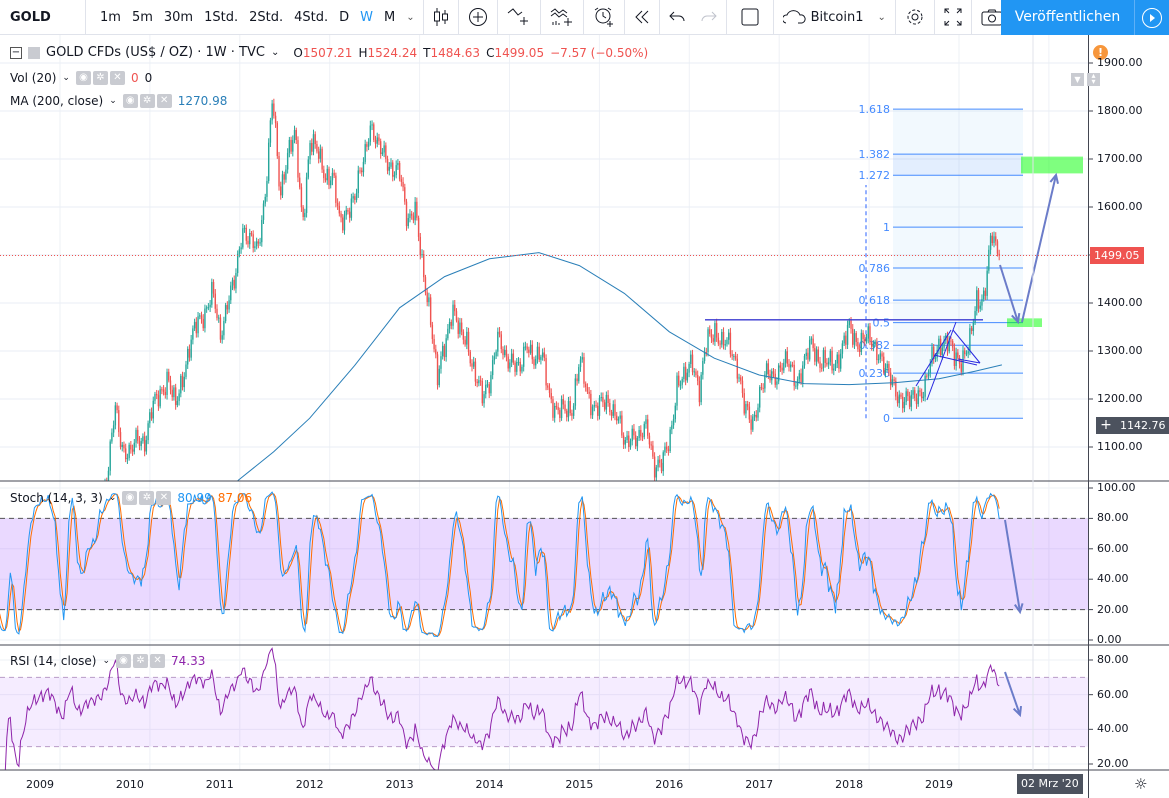  Describe the element at coordinates (34, 52) in the screenshot. I see `flag-icon` at that location.